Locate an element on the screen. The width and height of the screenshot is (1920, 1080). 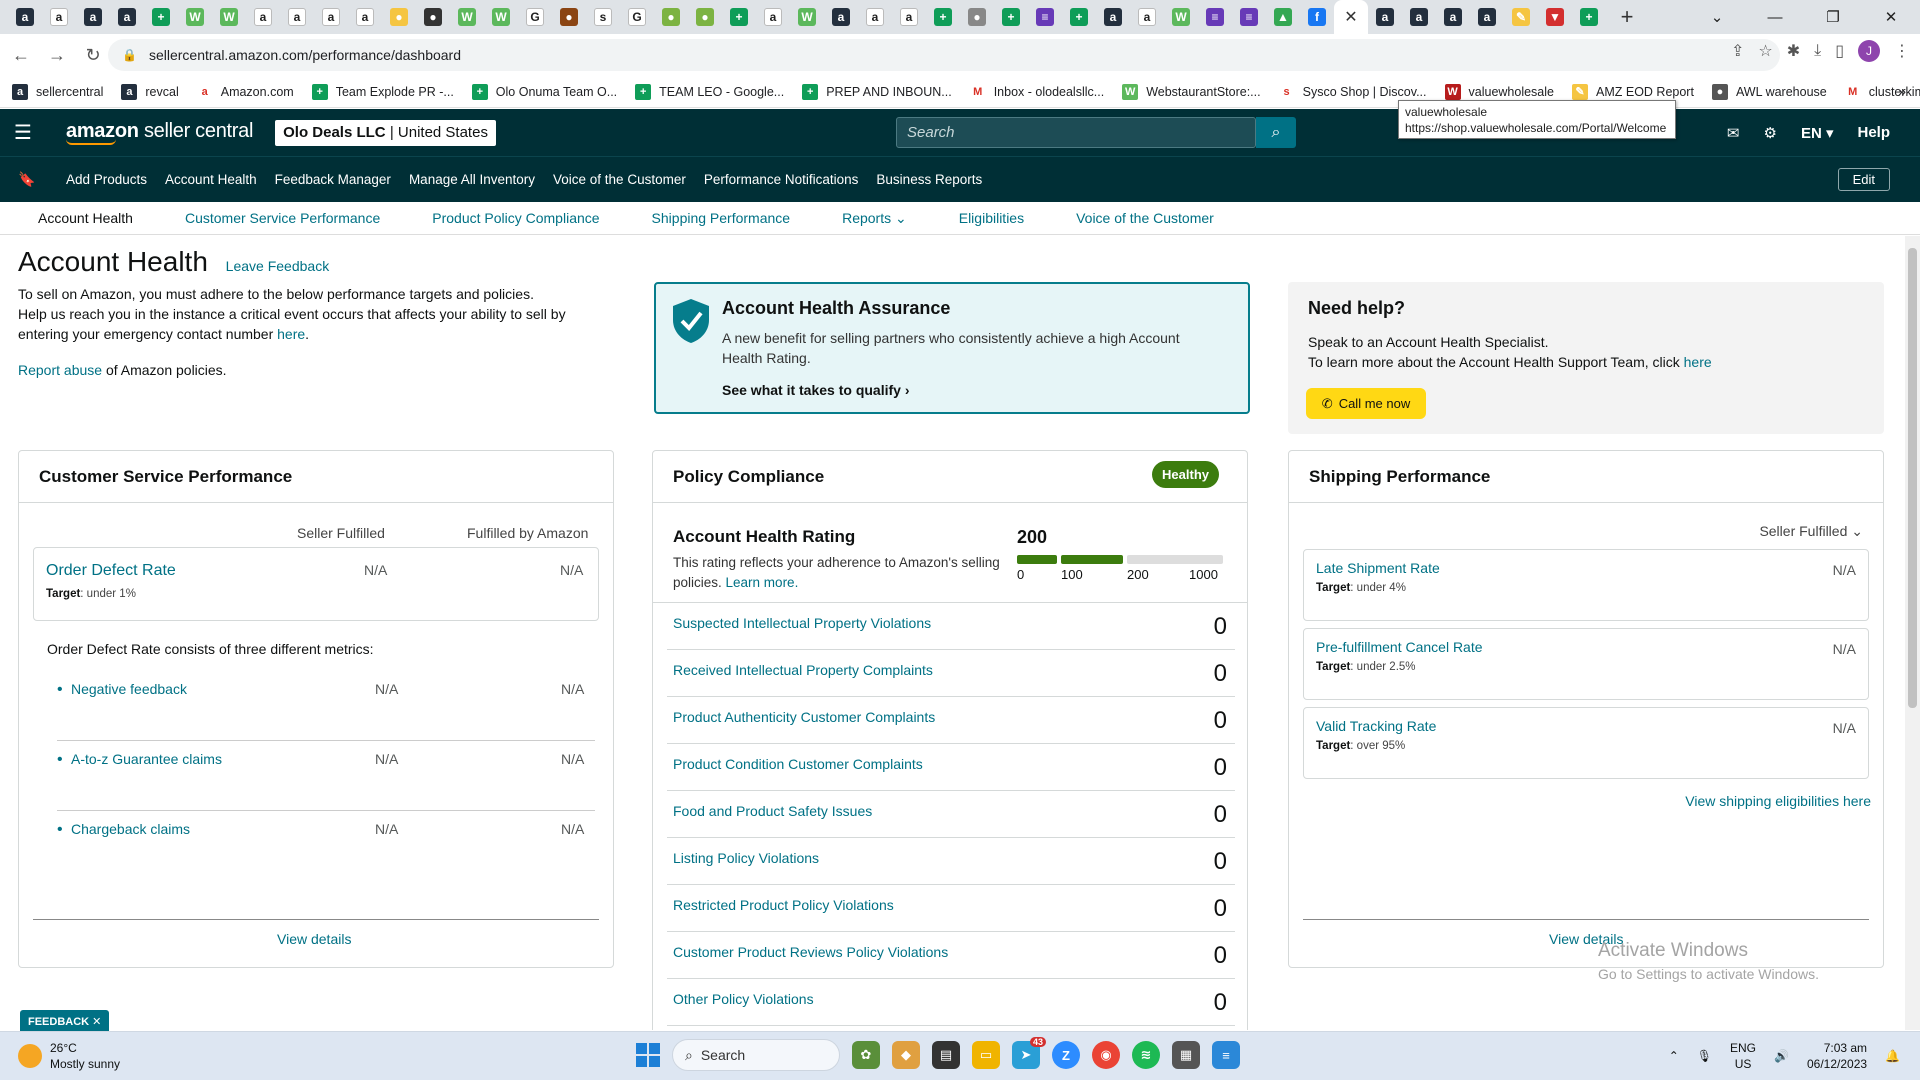
order-defect-rate-link: Order Defect Rate is located at coordinates (316, 571).